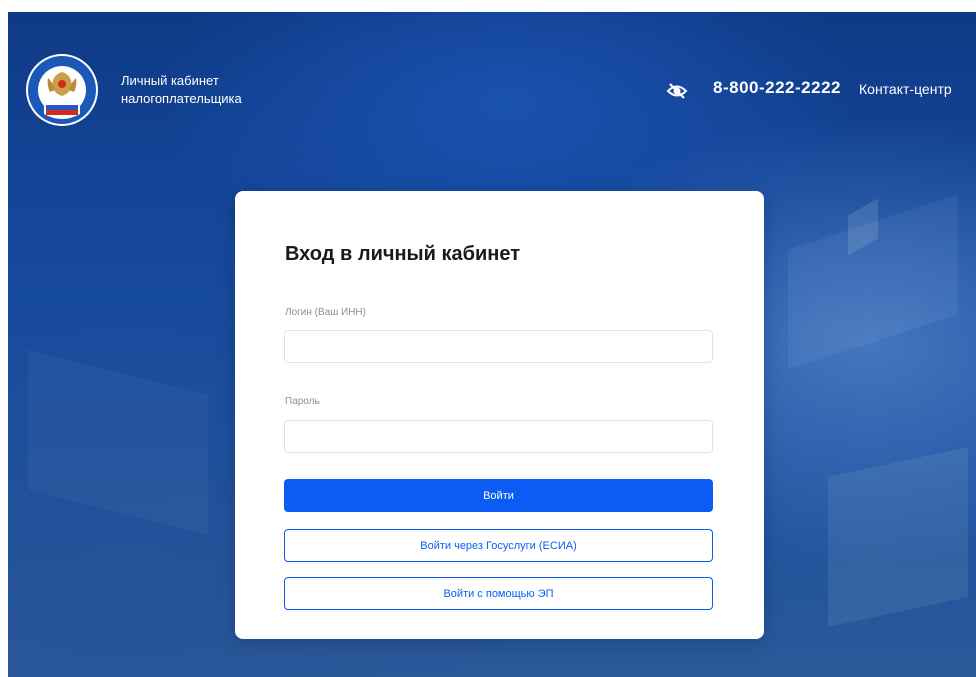 The image size is (976, 677). I want to click on gosuslugi-login-button: Войти через Госуслуги (ЕСИА), so click(498, 545).